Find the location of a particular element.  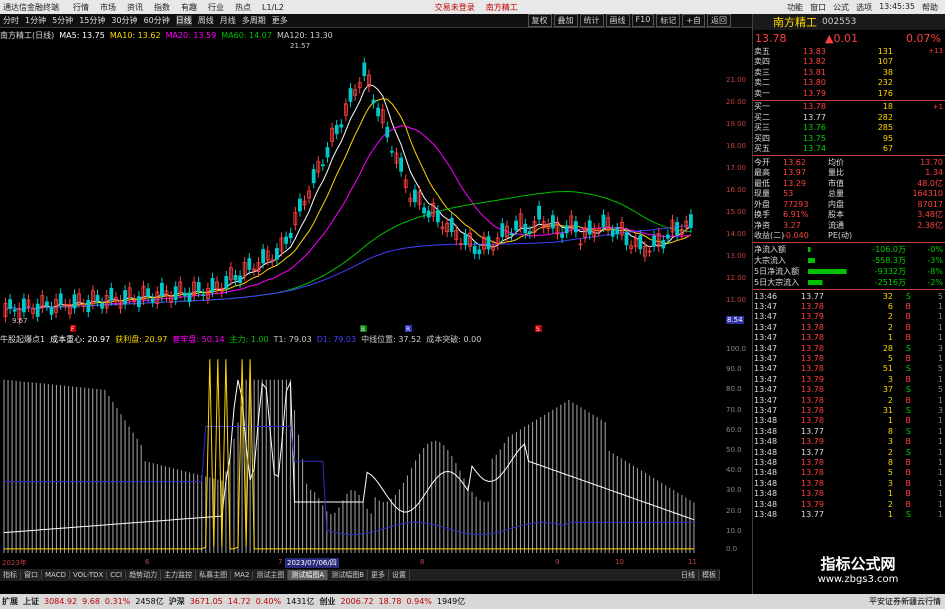

d1-line is located at coordinates (349, 481).